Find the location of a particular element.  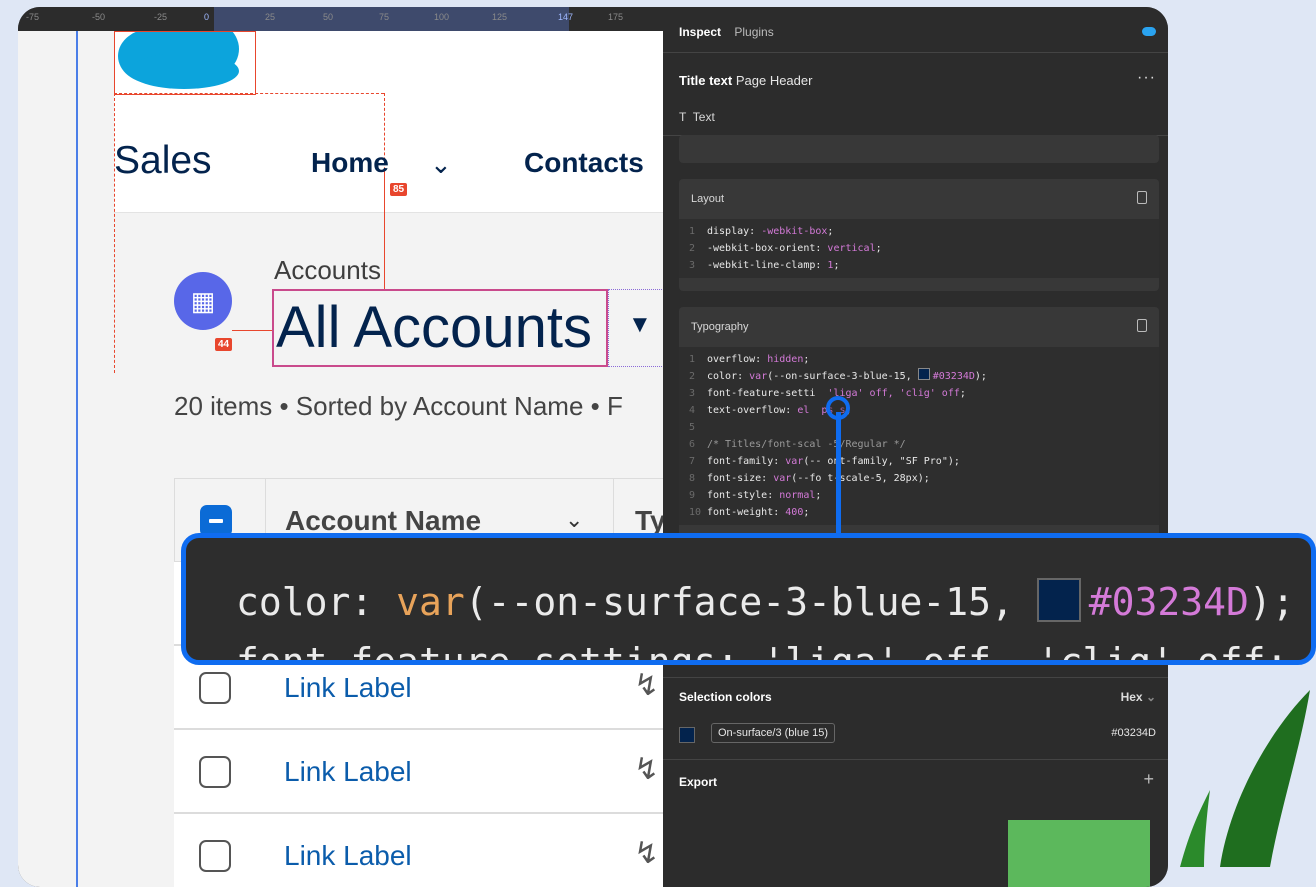

list-summary: 20 items • Sorted by Account Name • F is located at coordinates (398, 406).